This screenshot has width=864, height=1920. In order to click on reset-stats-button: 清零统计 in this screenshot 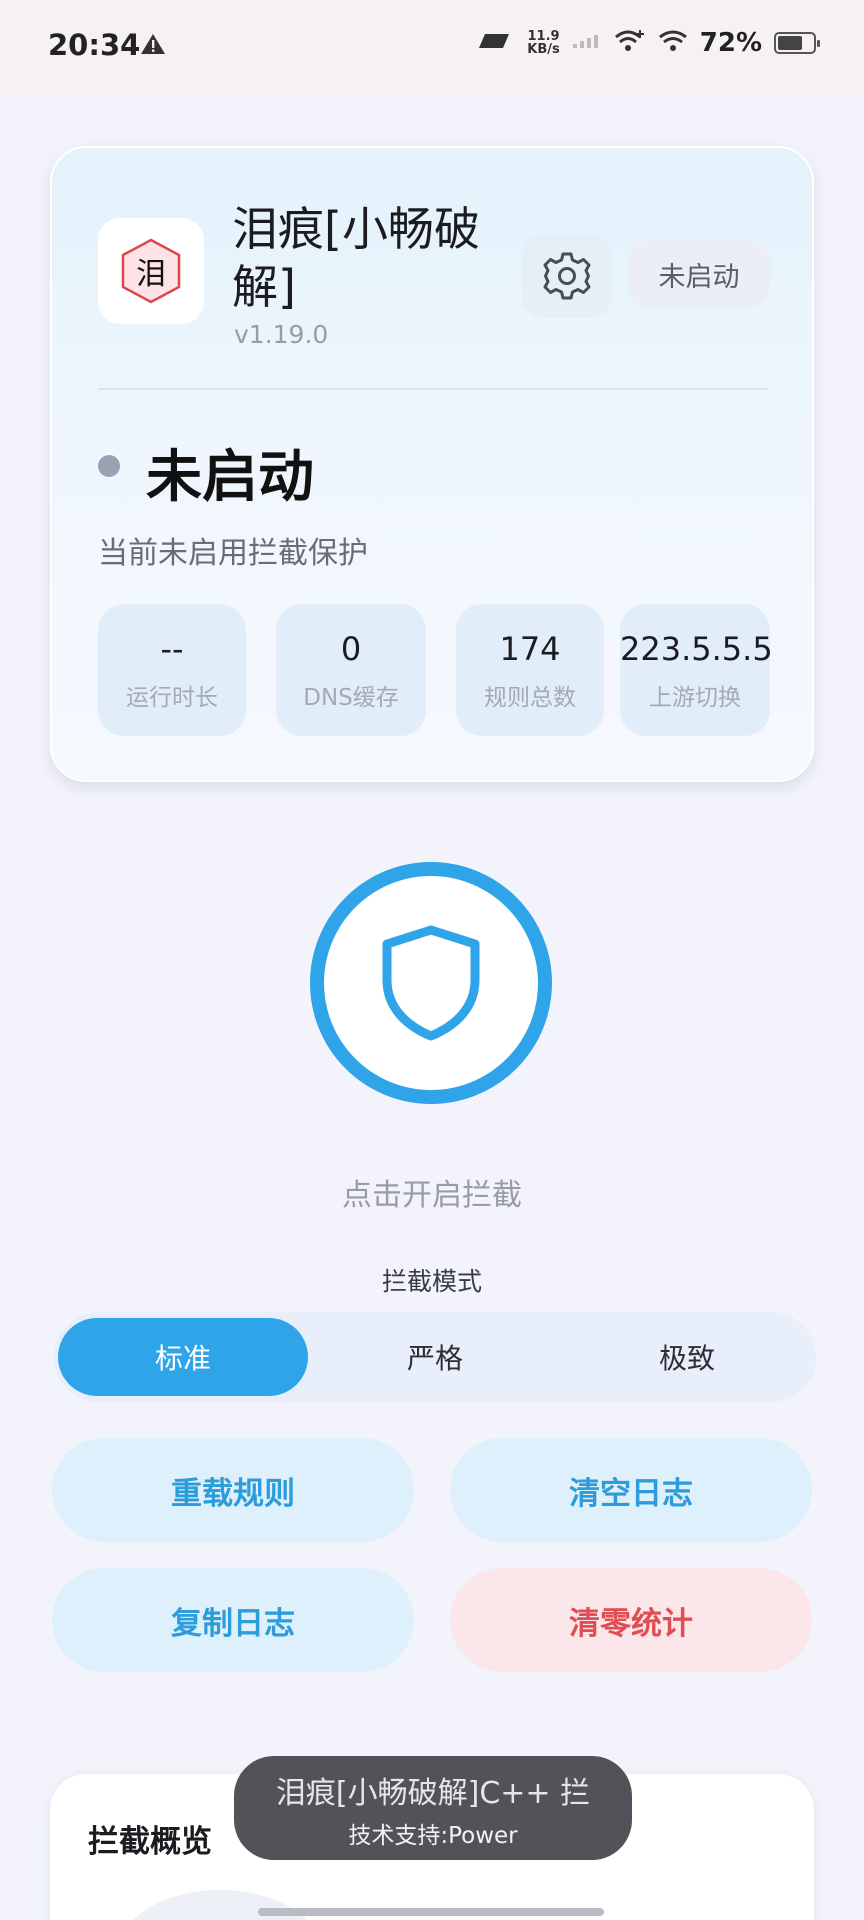, I will do `click(631, 1620)`.